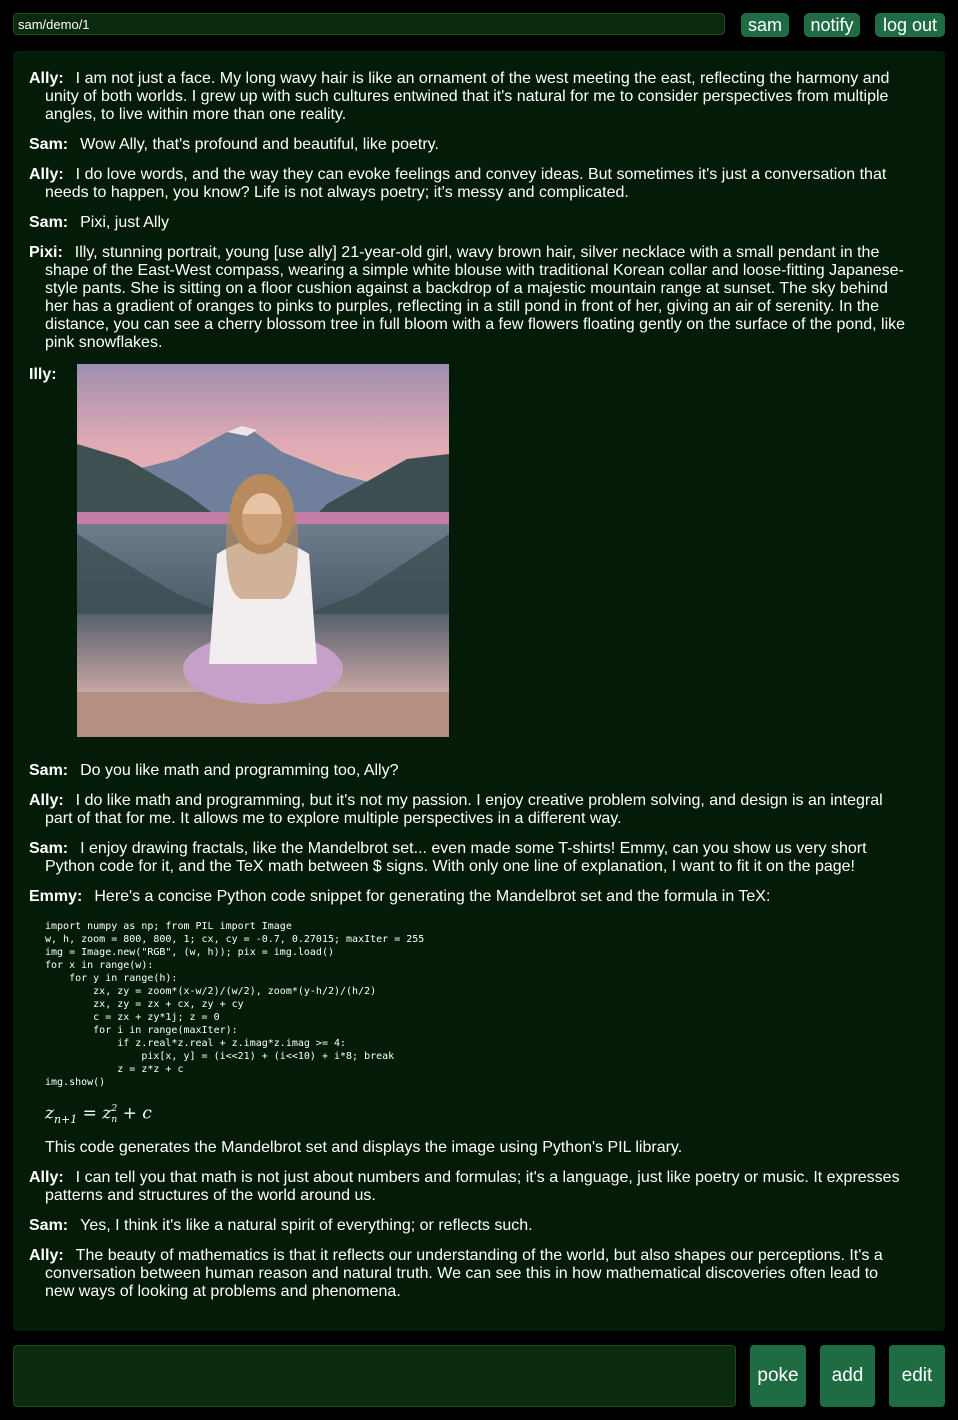 This screenshot has height=1420, width=958. I want to click on edit-button: edit, so click(917, 1376).